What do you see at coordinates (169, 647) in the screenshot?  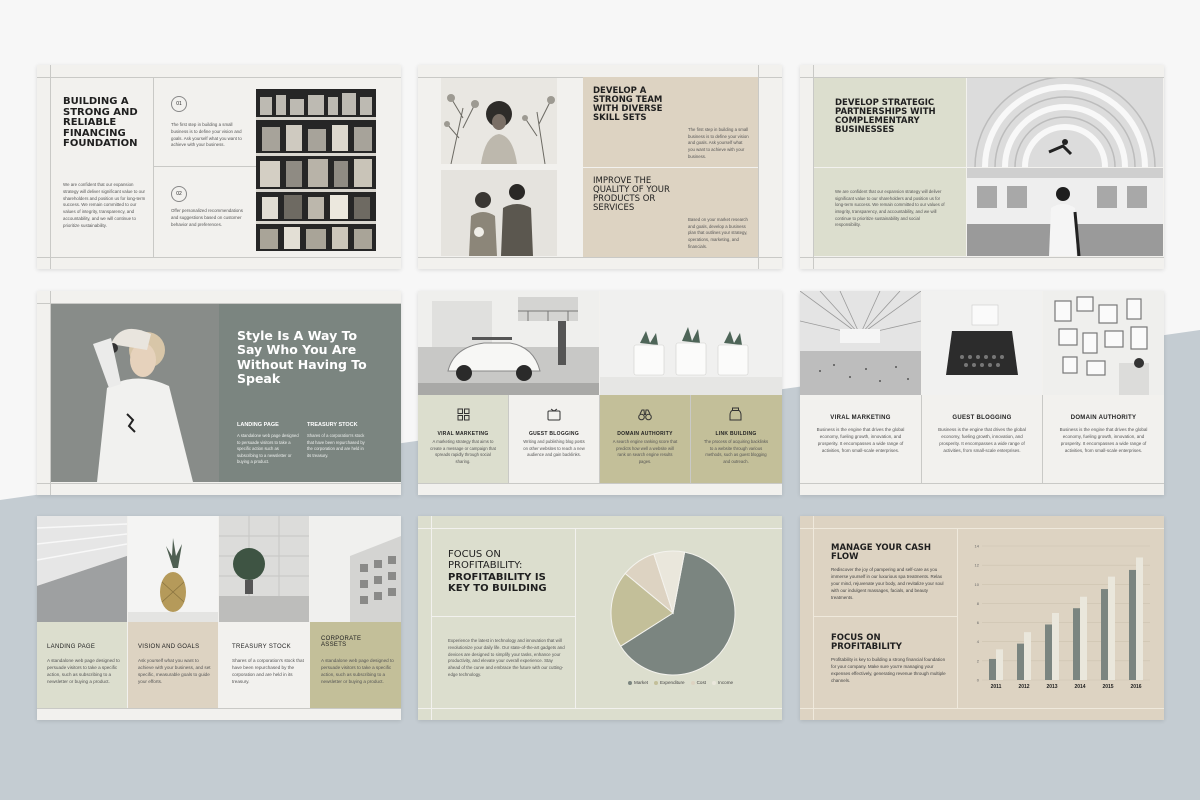 I see `card-title: VISION AND GOALS` at bounding box center [169, 647].